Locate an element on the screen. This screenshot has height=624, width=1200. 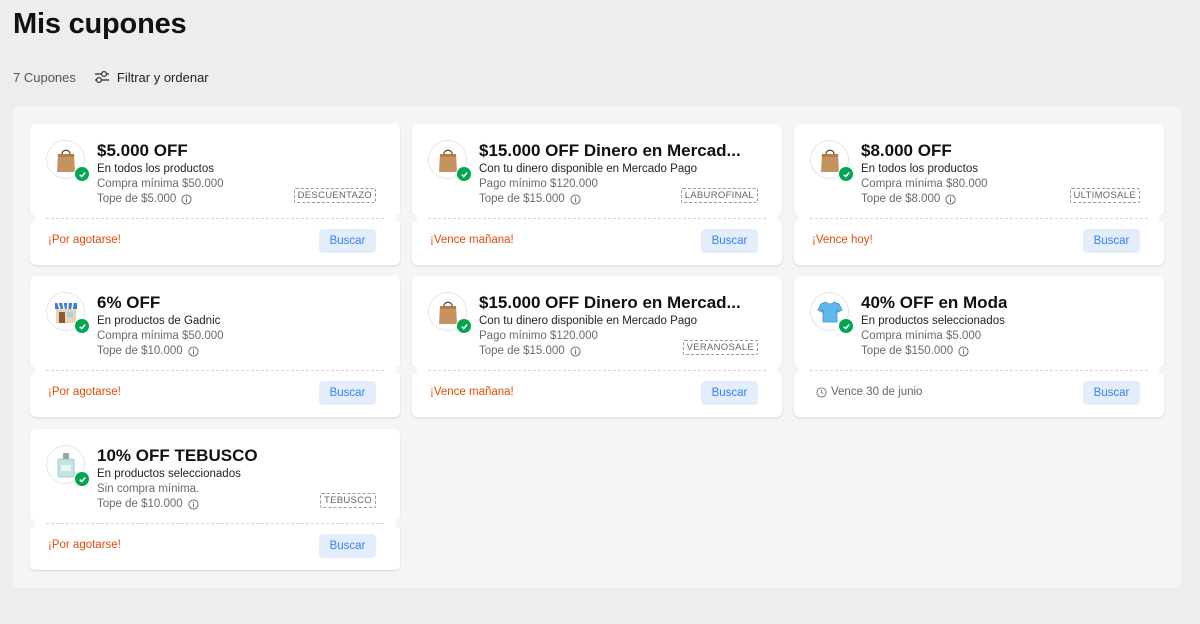
coupon-description: En productos de Gadnic is located at coordinates (159, 321).